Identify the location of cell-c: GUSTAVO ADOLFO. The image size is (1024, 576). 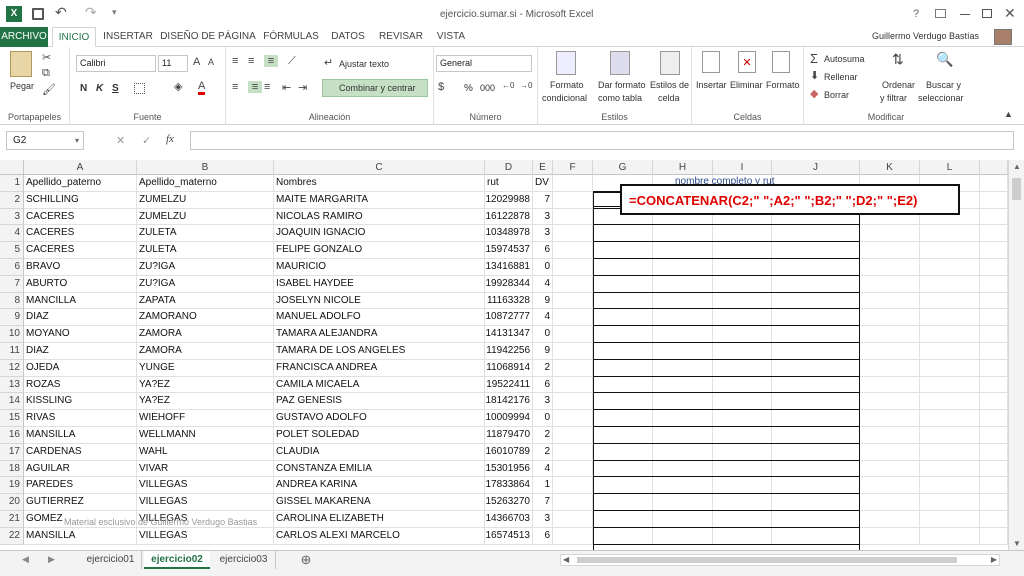
(379, 418).